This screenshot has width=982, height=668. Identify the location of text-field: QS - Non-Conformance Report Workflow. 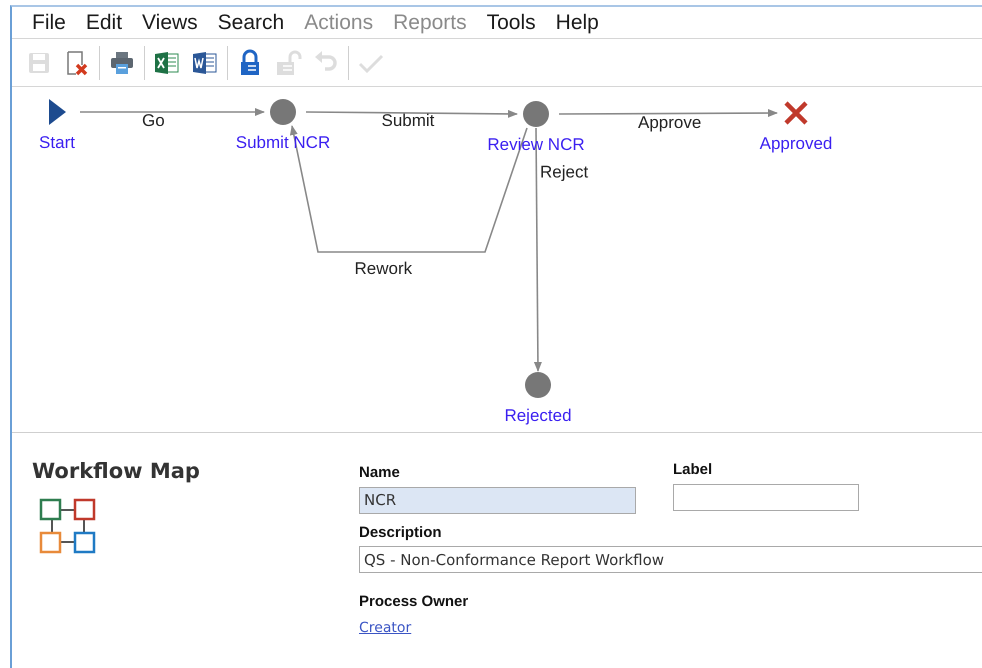
(670, 559).